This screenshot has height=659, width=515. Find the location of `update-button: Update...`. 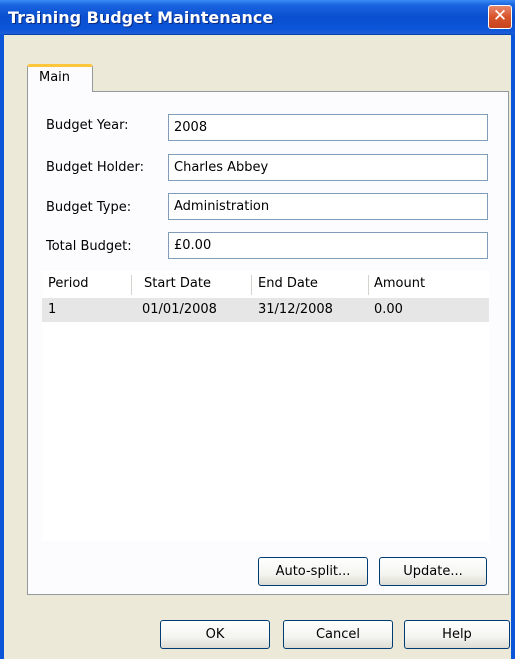

update-button: Update... is located at coordinates (433, 571).